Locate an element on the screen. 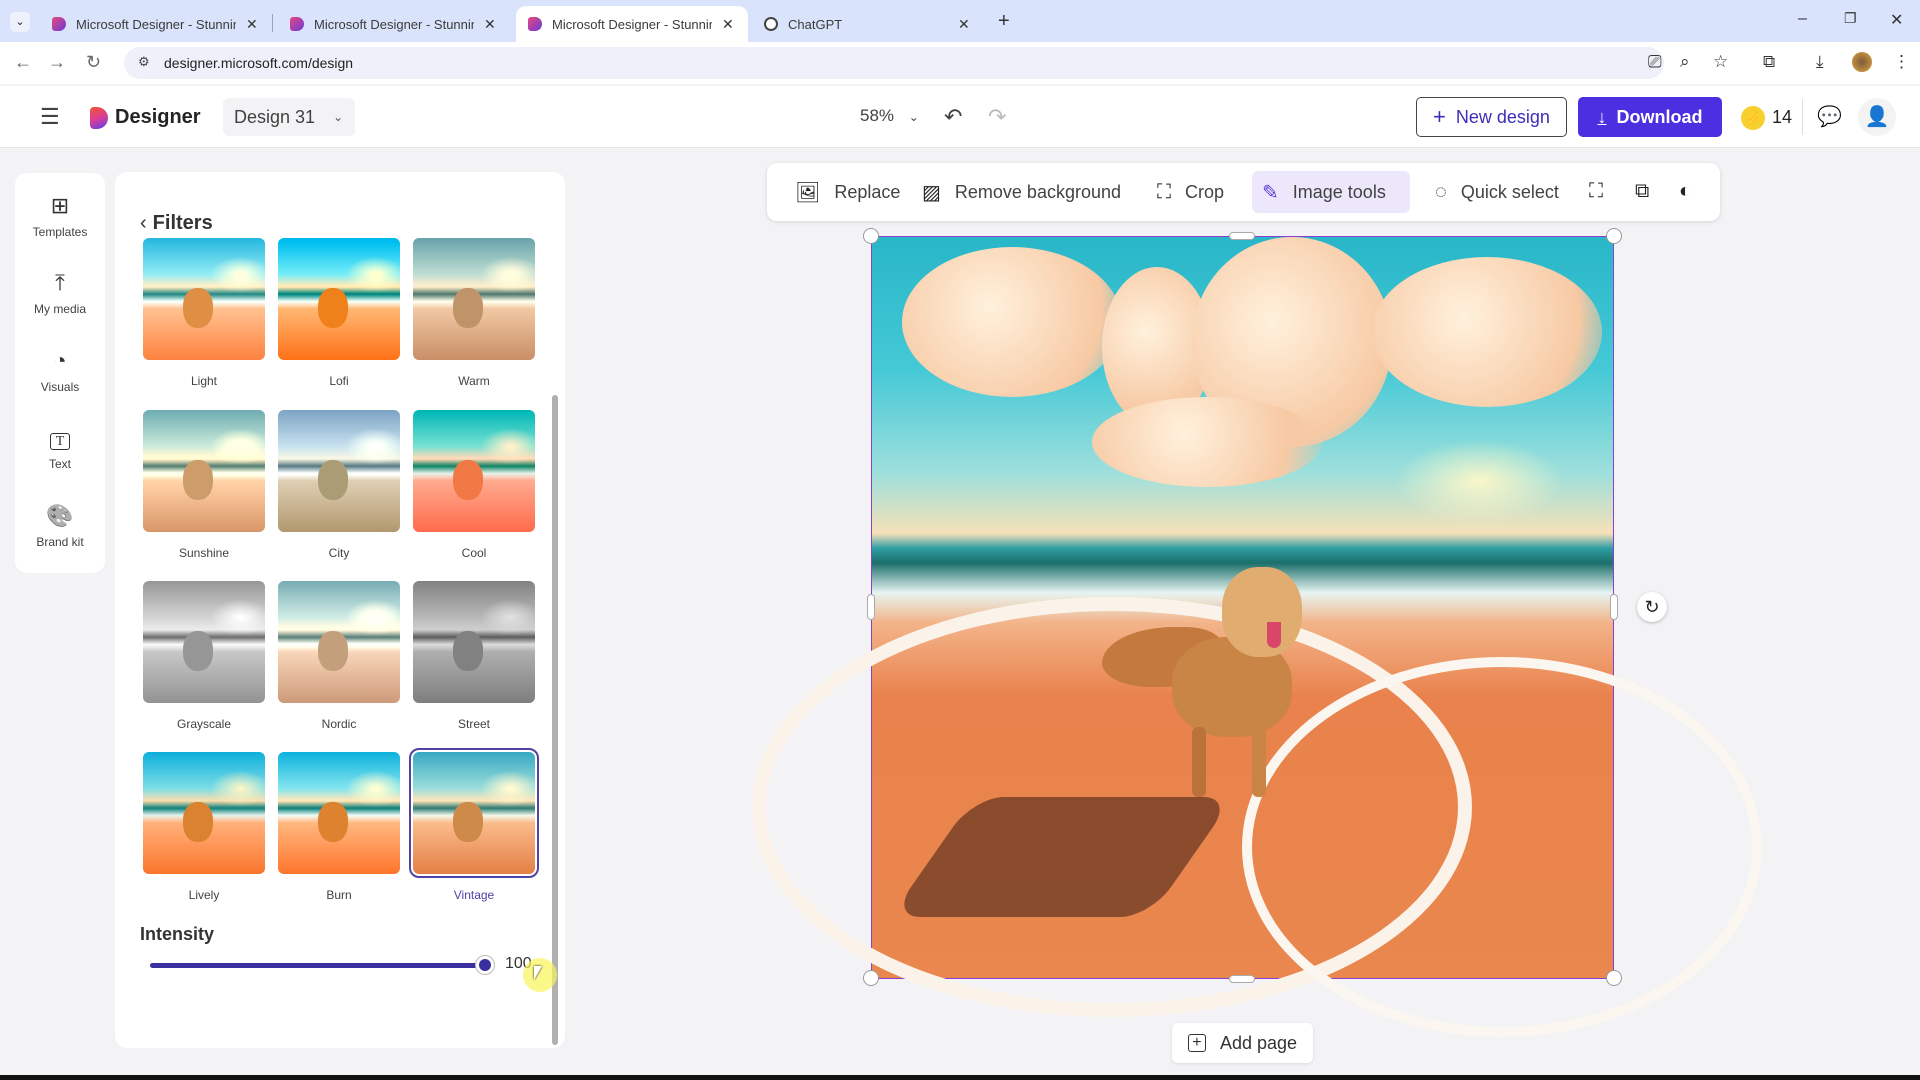 This screenshot has width=1920, height=1080. resize-handle-right is located at coordinates (1614, 607).